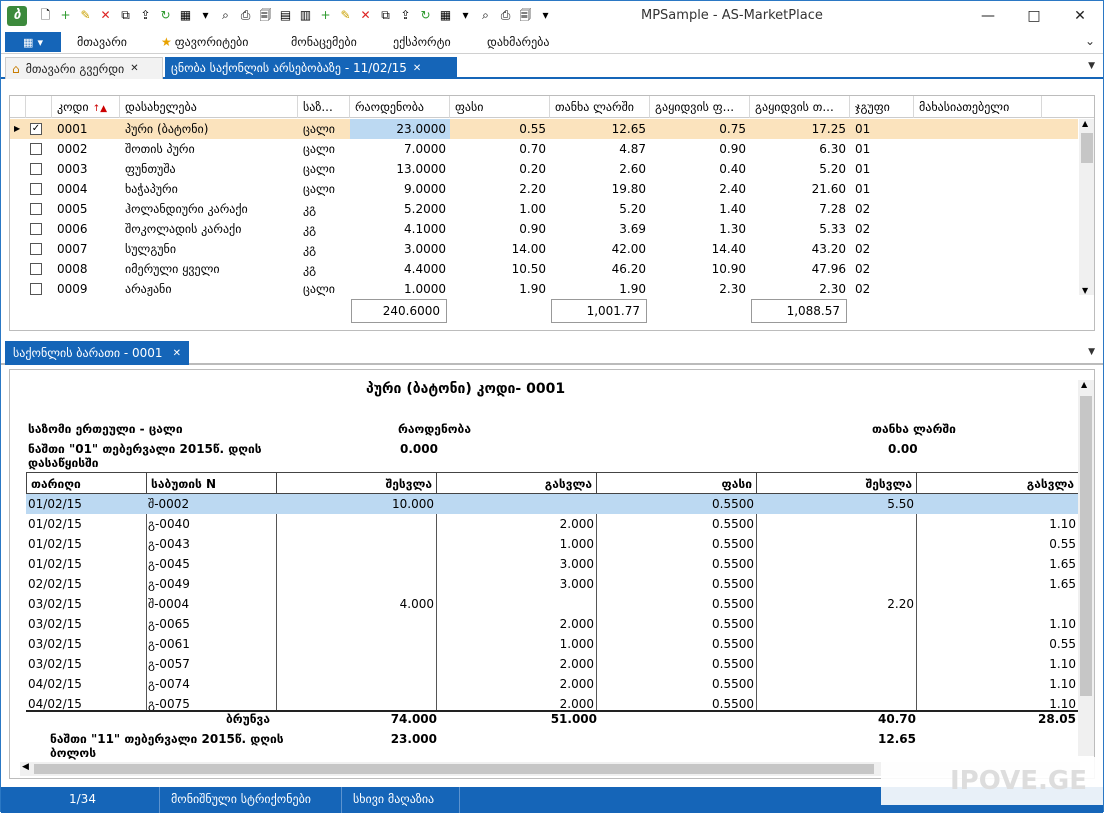 The width and height of the screenshot is (1104, 813). What do you see at coordinates (97, 353) in the screenshot?
I see `tab-item-card: საქონლის ბარათი - 0001 ✕` at bounding box center [97, 353].